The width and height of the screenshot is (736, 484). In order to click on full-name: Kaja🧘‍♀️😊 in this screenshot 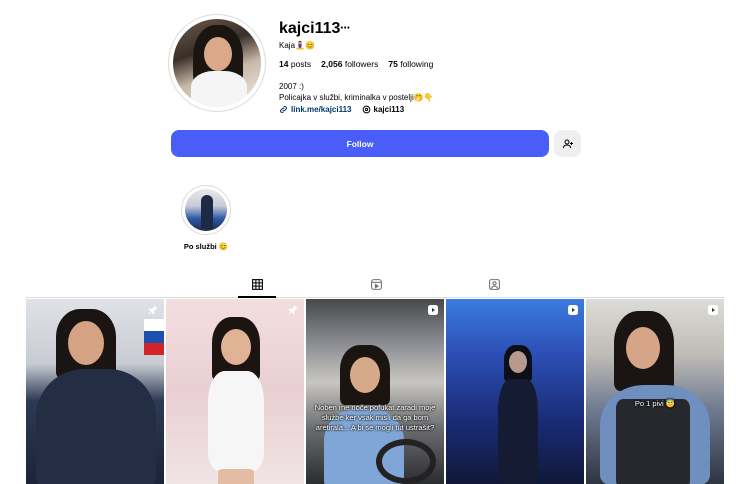, I will do `click(297, 45)`.